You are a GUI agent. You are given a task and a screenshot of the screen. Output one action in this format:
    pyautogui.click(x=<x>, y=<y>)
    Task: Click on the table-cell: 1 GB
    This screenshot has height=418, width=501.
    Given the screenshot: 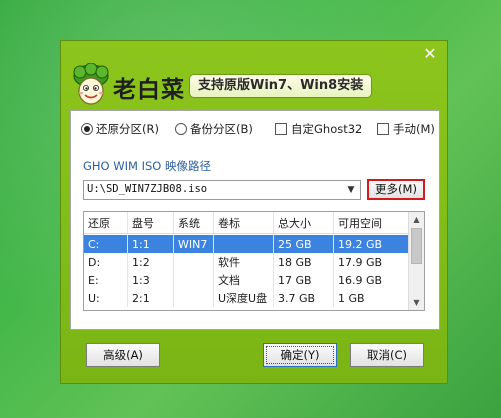 What is the action you would take?
    pyautogui.click(x=351, y=298)
    